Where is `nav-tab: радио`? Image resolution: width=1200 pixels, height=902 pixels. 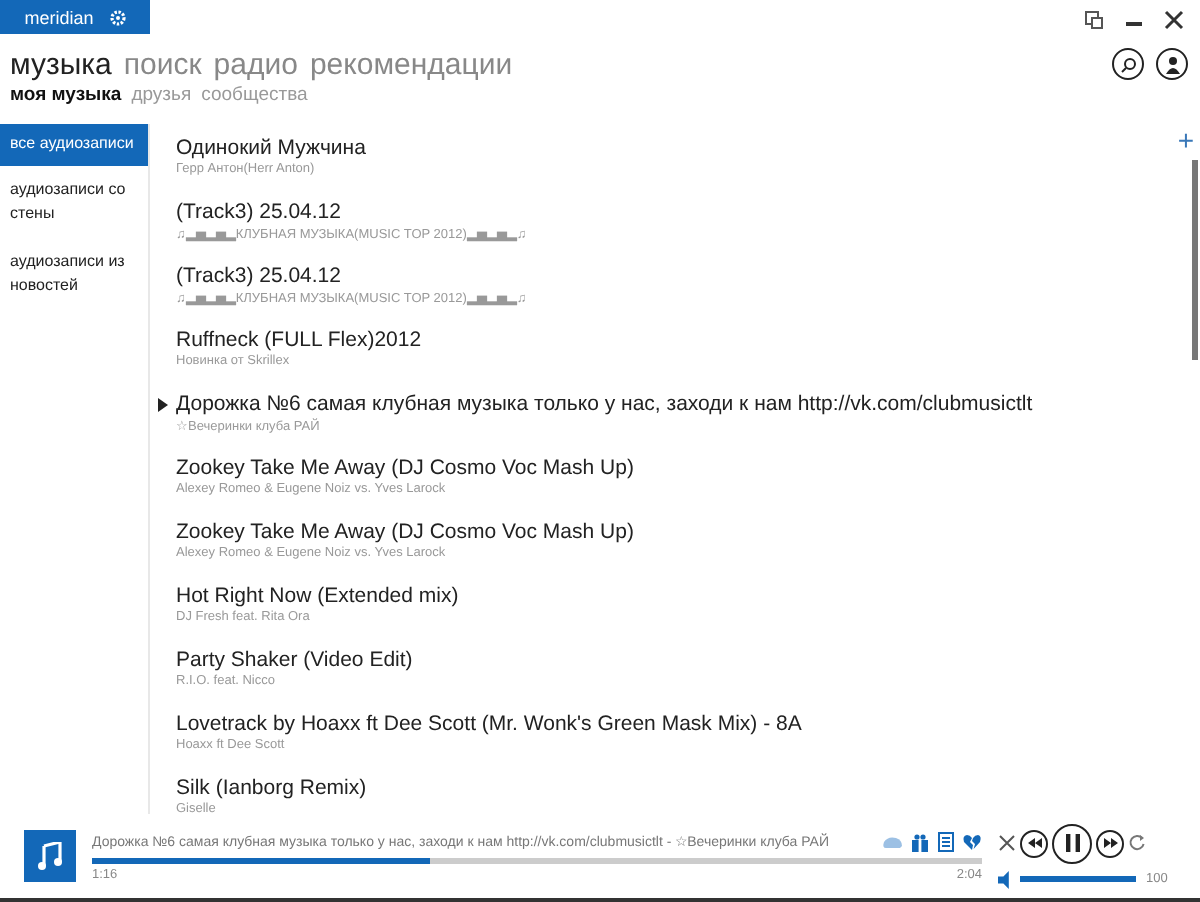 nav-tab: радио is located at coordinates (255, 65).